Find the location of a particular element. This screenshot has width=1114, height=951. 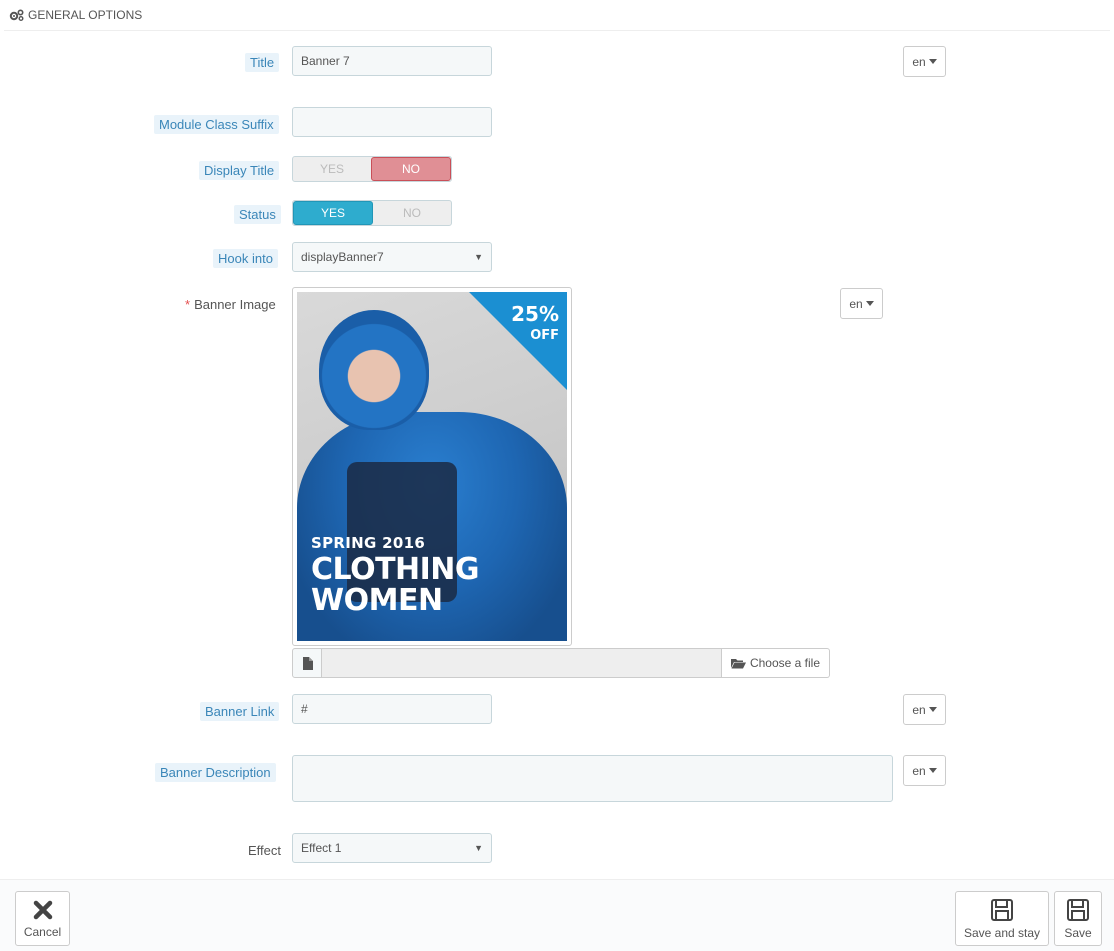

banner-description-language-label: en is located at coordinates (919, 770).